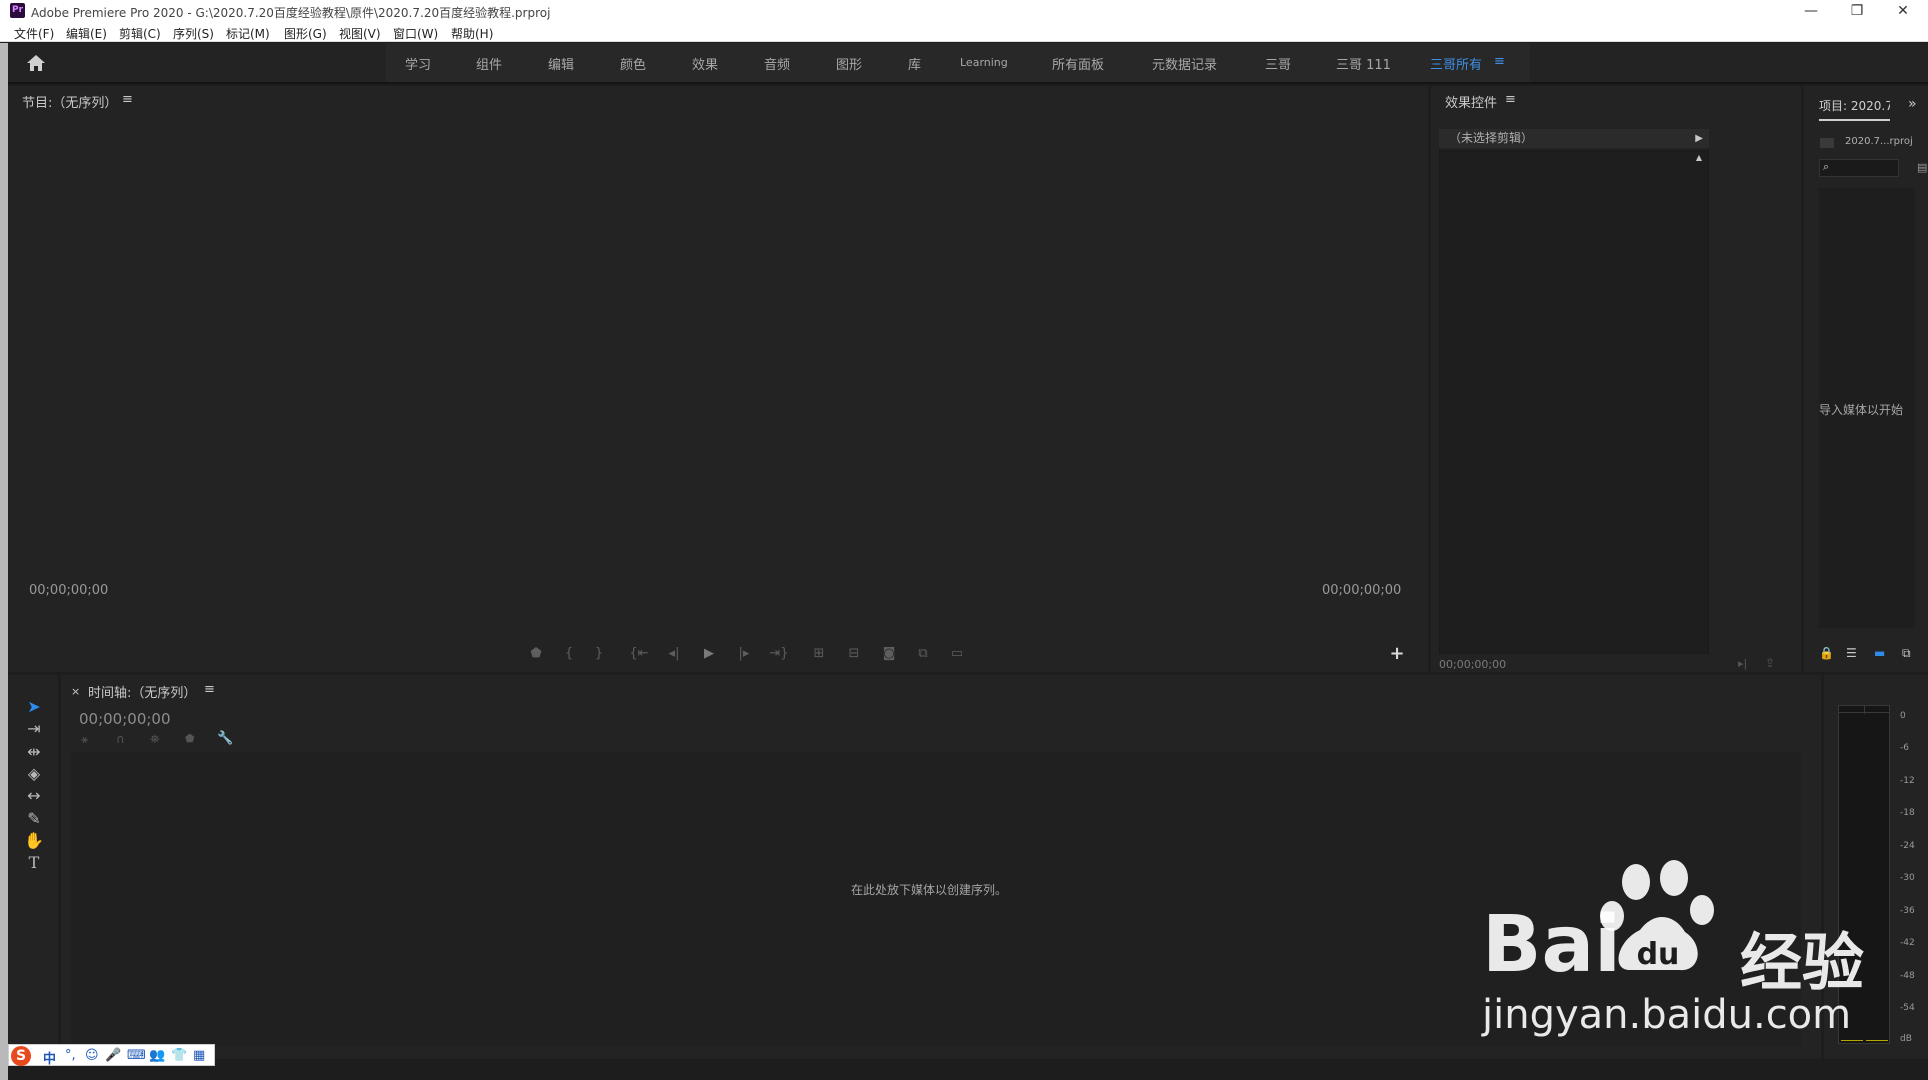  I want to click on menu-graphics: 图形(G), so click(305, 33).